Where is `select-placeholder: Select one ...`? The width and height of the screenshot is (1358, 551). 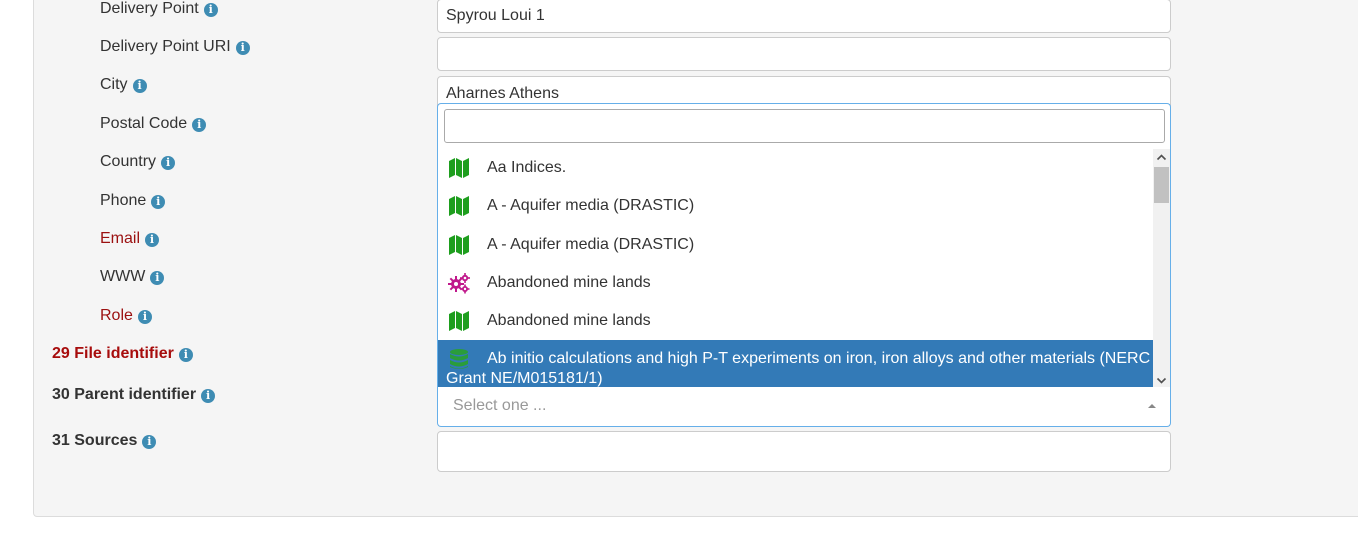
select-placeholder: Select one ... is located at coordinates (500, 405).